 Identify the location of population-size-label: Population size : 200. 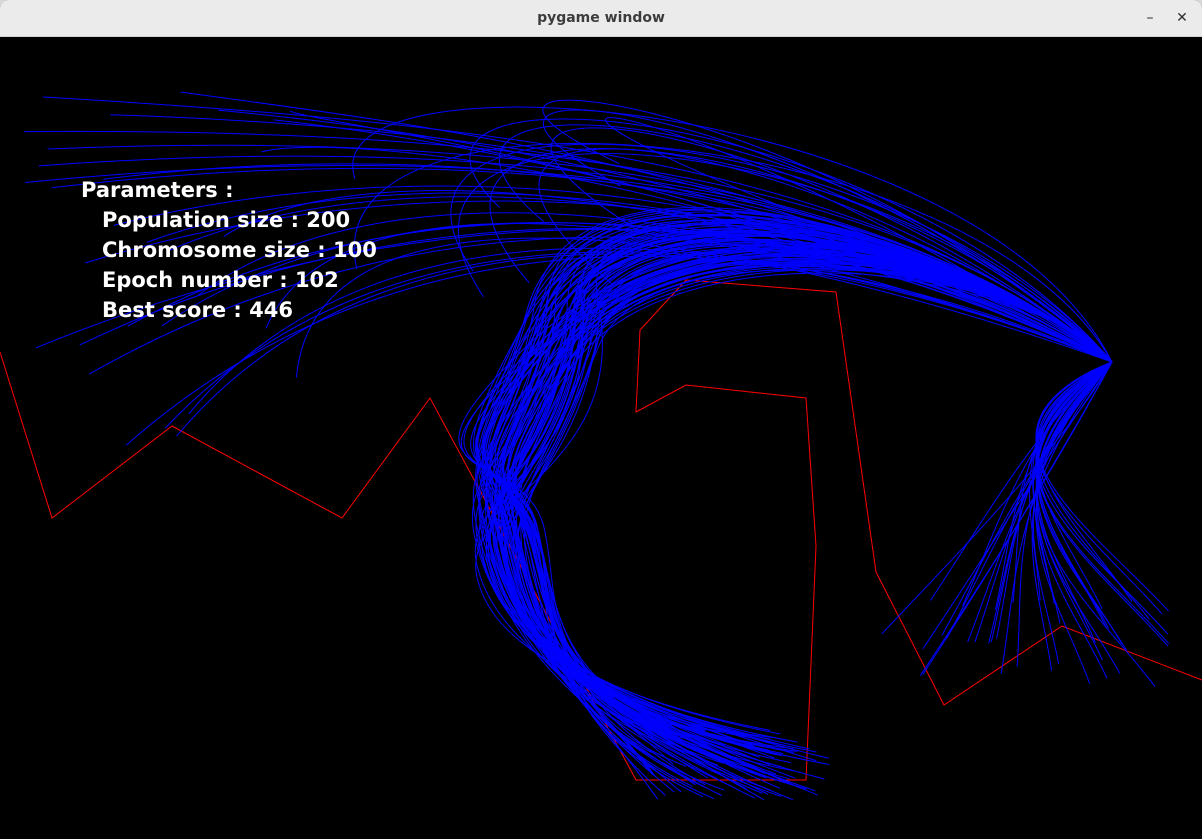
(226, 220).